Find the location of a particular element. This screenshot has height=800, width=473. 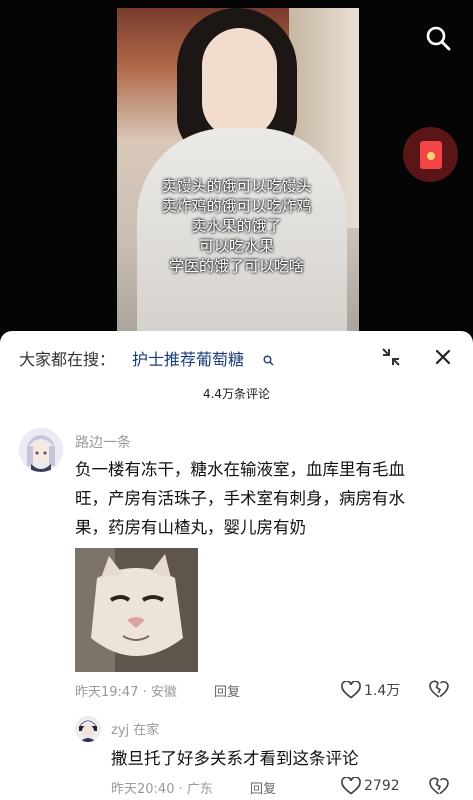

comment-meta: 昨天19:47 · 安徽 is located at coordinates (126, 692).